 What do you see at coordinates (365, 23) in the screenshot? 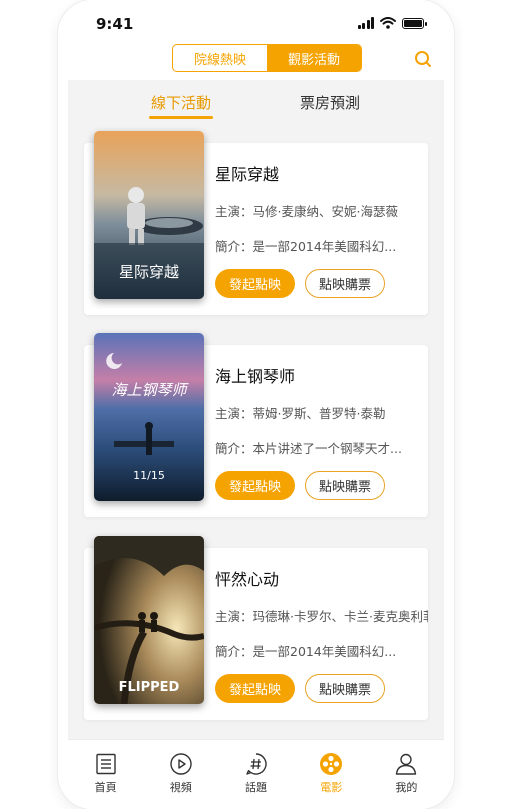
I see `signal-icon` at bounding box center [365, 23].